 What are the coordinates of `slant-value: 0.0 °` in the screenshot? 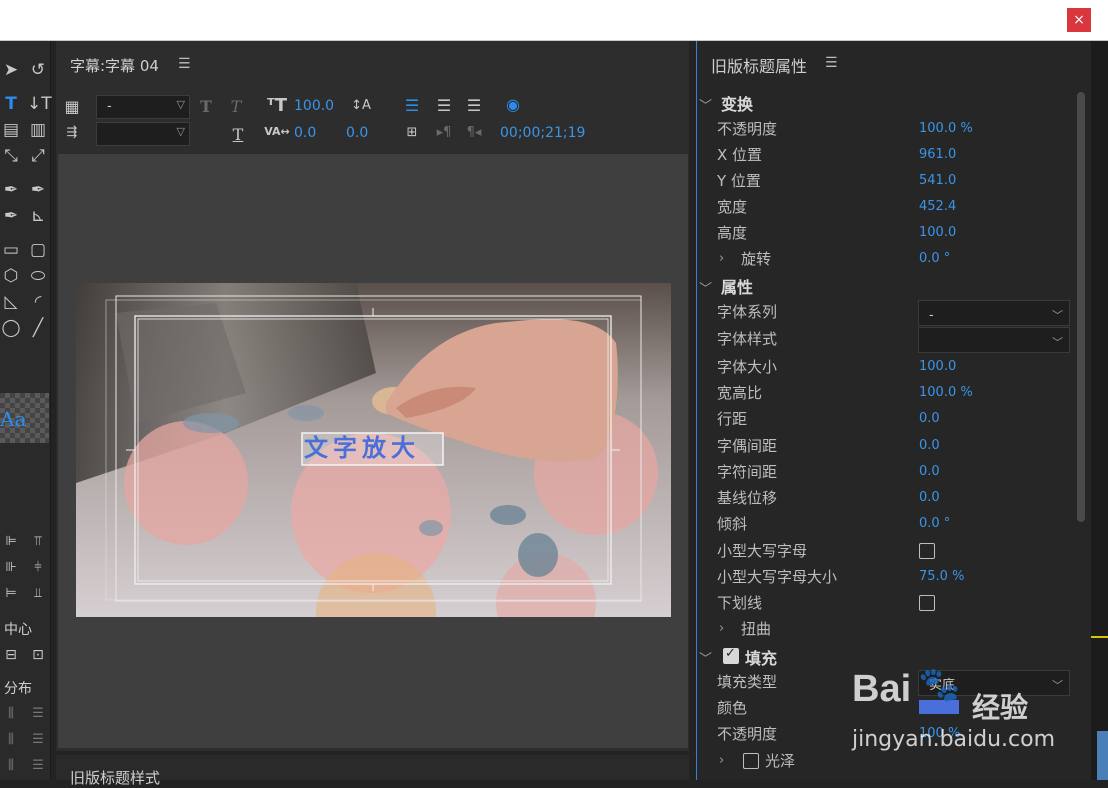 It's located at (934, 524).